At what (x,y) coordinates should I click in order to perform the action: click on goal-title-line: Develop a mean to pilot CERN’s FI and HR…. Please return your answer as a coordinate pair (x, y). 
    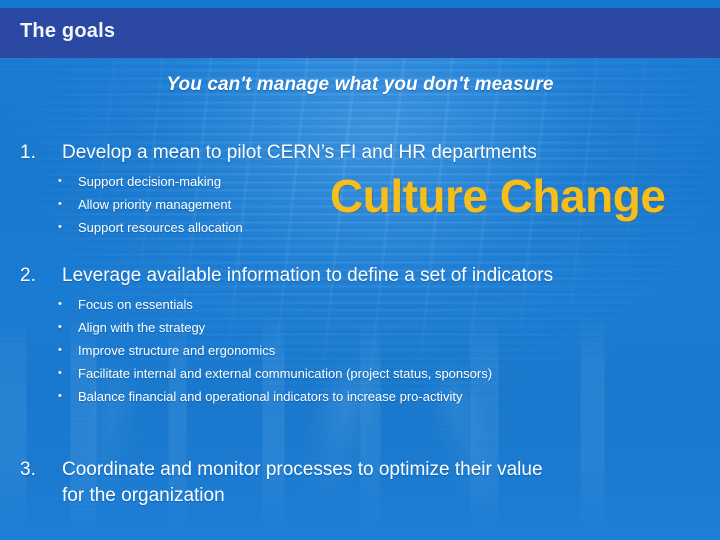
    Looking at the image, I should click on (299, 152).